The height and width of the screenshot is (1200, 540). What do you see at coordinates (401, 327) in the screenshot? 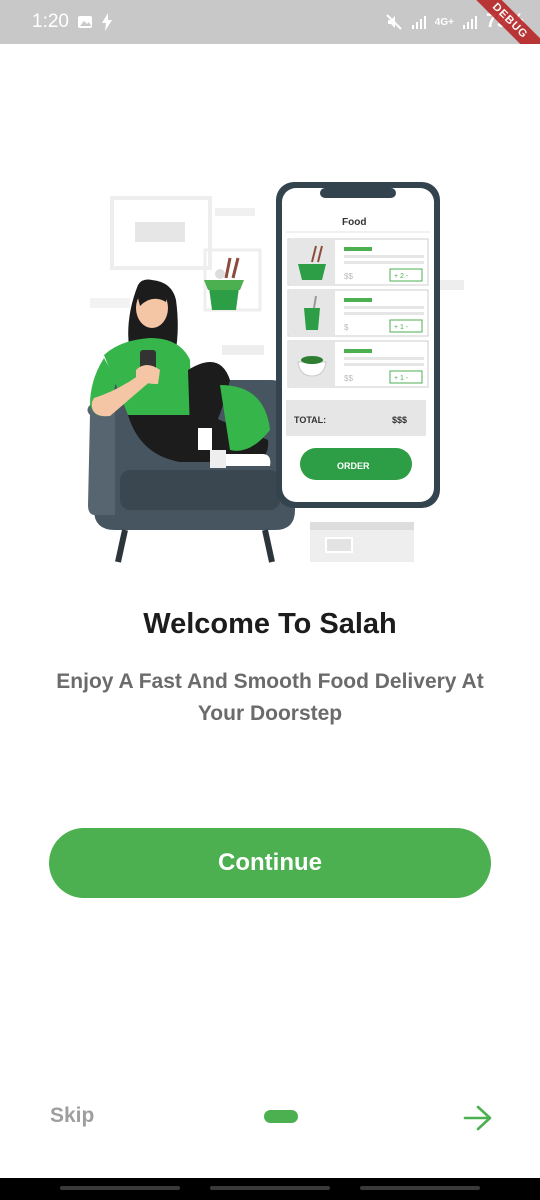
I see `item-2-qty: + 1 -` at bounding box center [401, 327].